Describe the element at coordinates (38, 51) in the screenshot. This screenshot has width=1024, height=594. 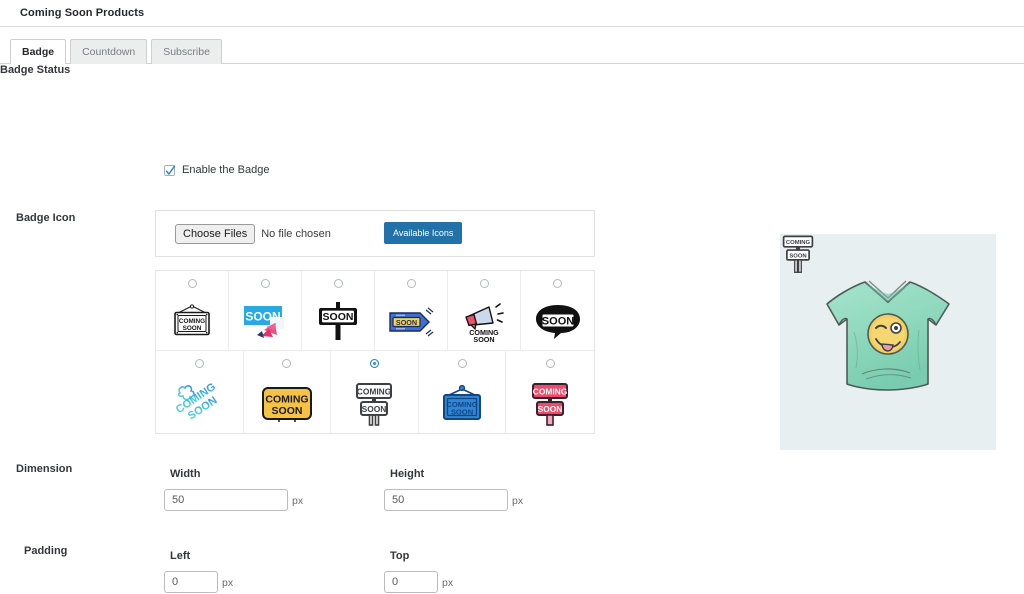
I see `tab-badge: Badge` at that location.